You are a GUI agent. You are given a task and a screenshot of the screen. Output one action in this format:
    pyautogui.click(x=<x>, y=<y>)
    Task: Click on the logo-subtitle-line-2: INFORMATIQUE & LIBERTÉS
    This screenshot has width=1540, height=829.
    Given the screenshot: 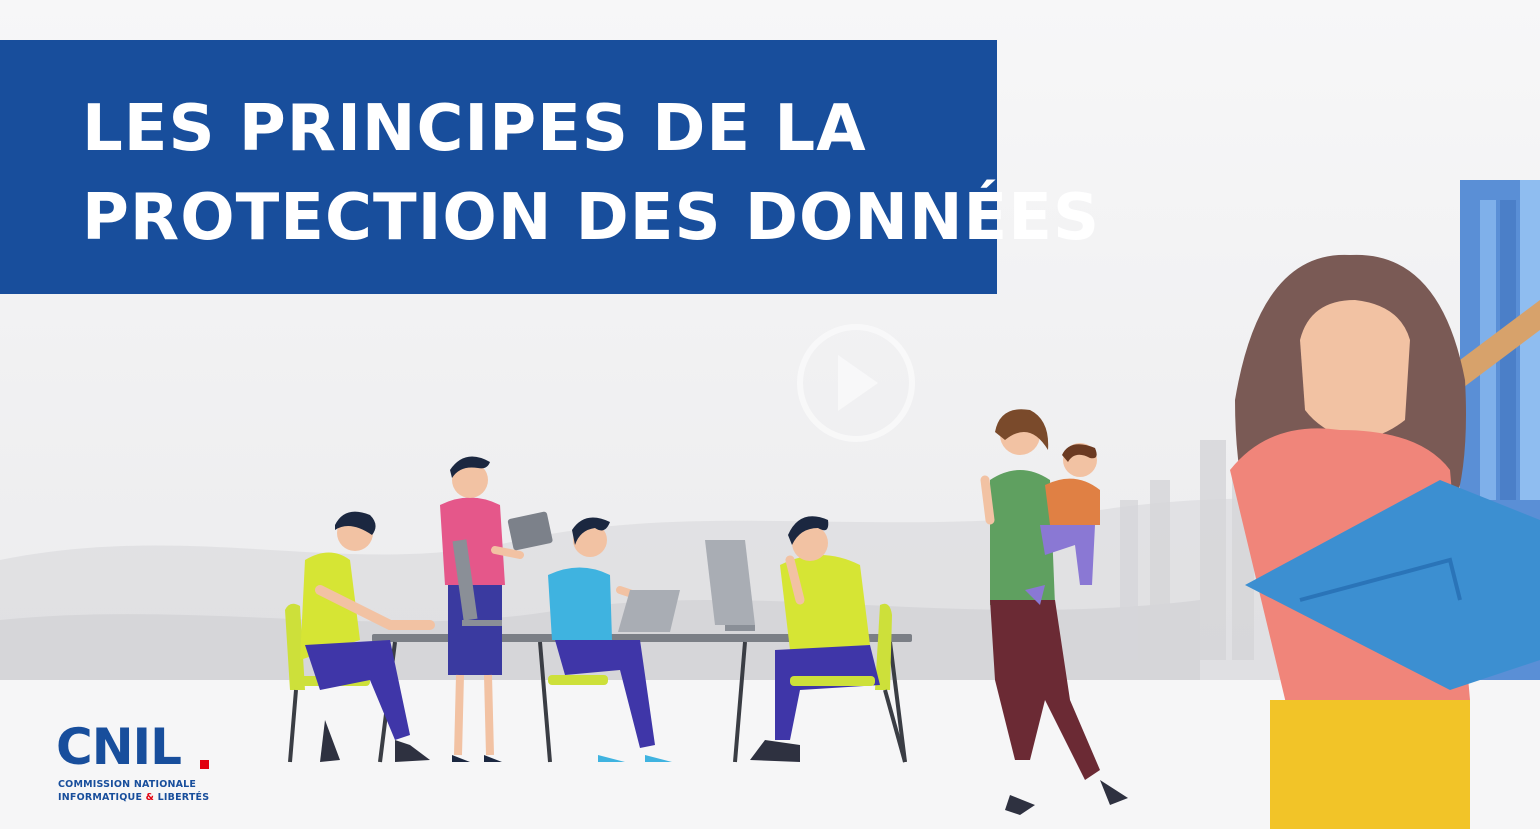 What is the action you would take?
    pyautogui.click(x=133, y=798)
    